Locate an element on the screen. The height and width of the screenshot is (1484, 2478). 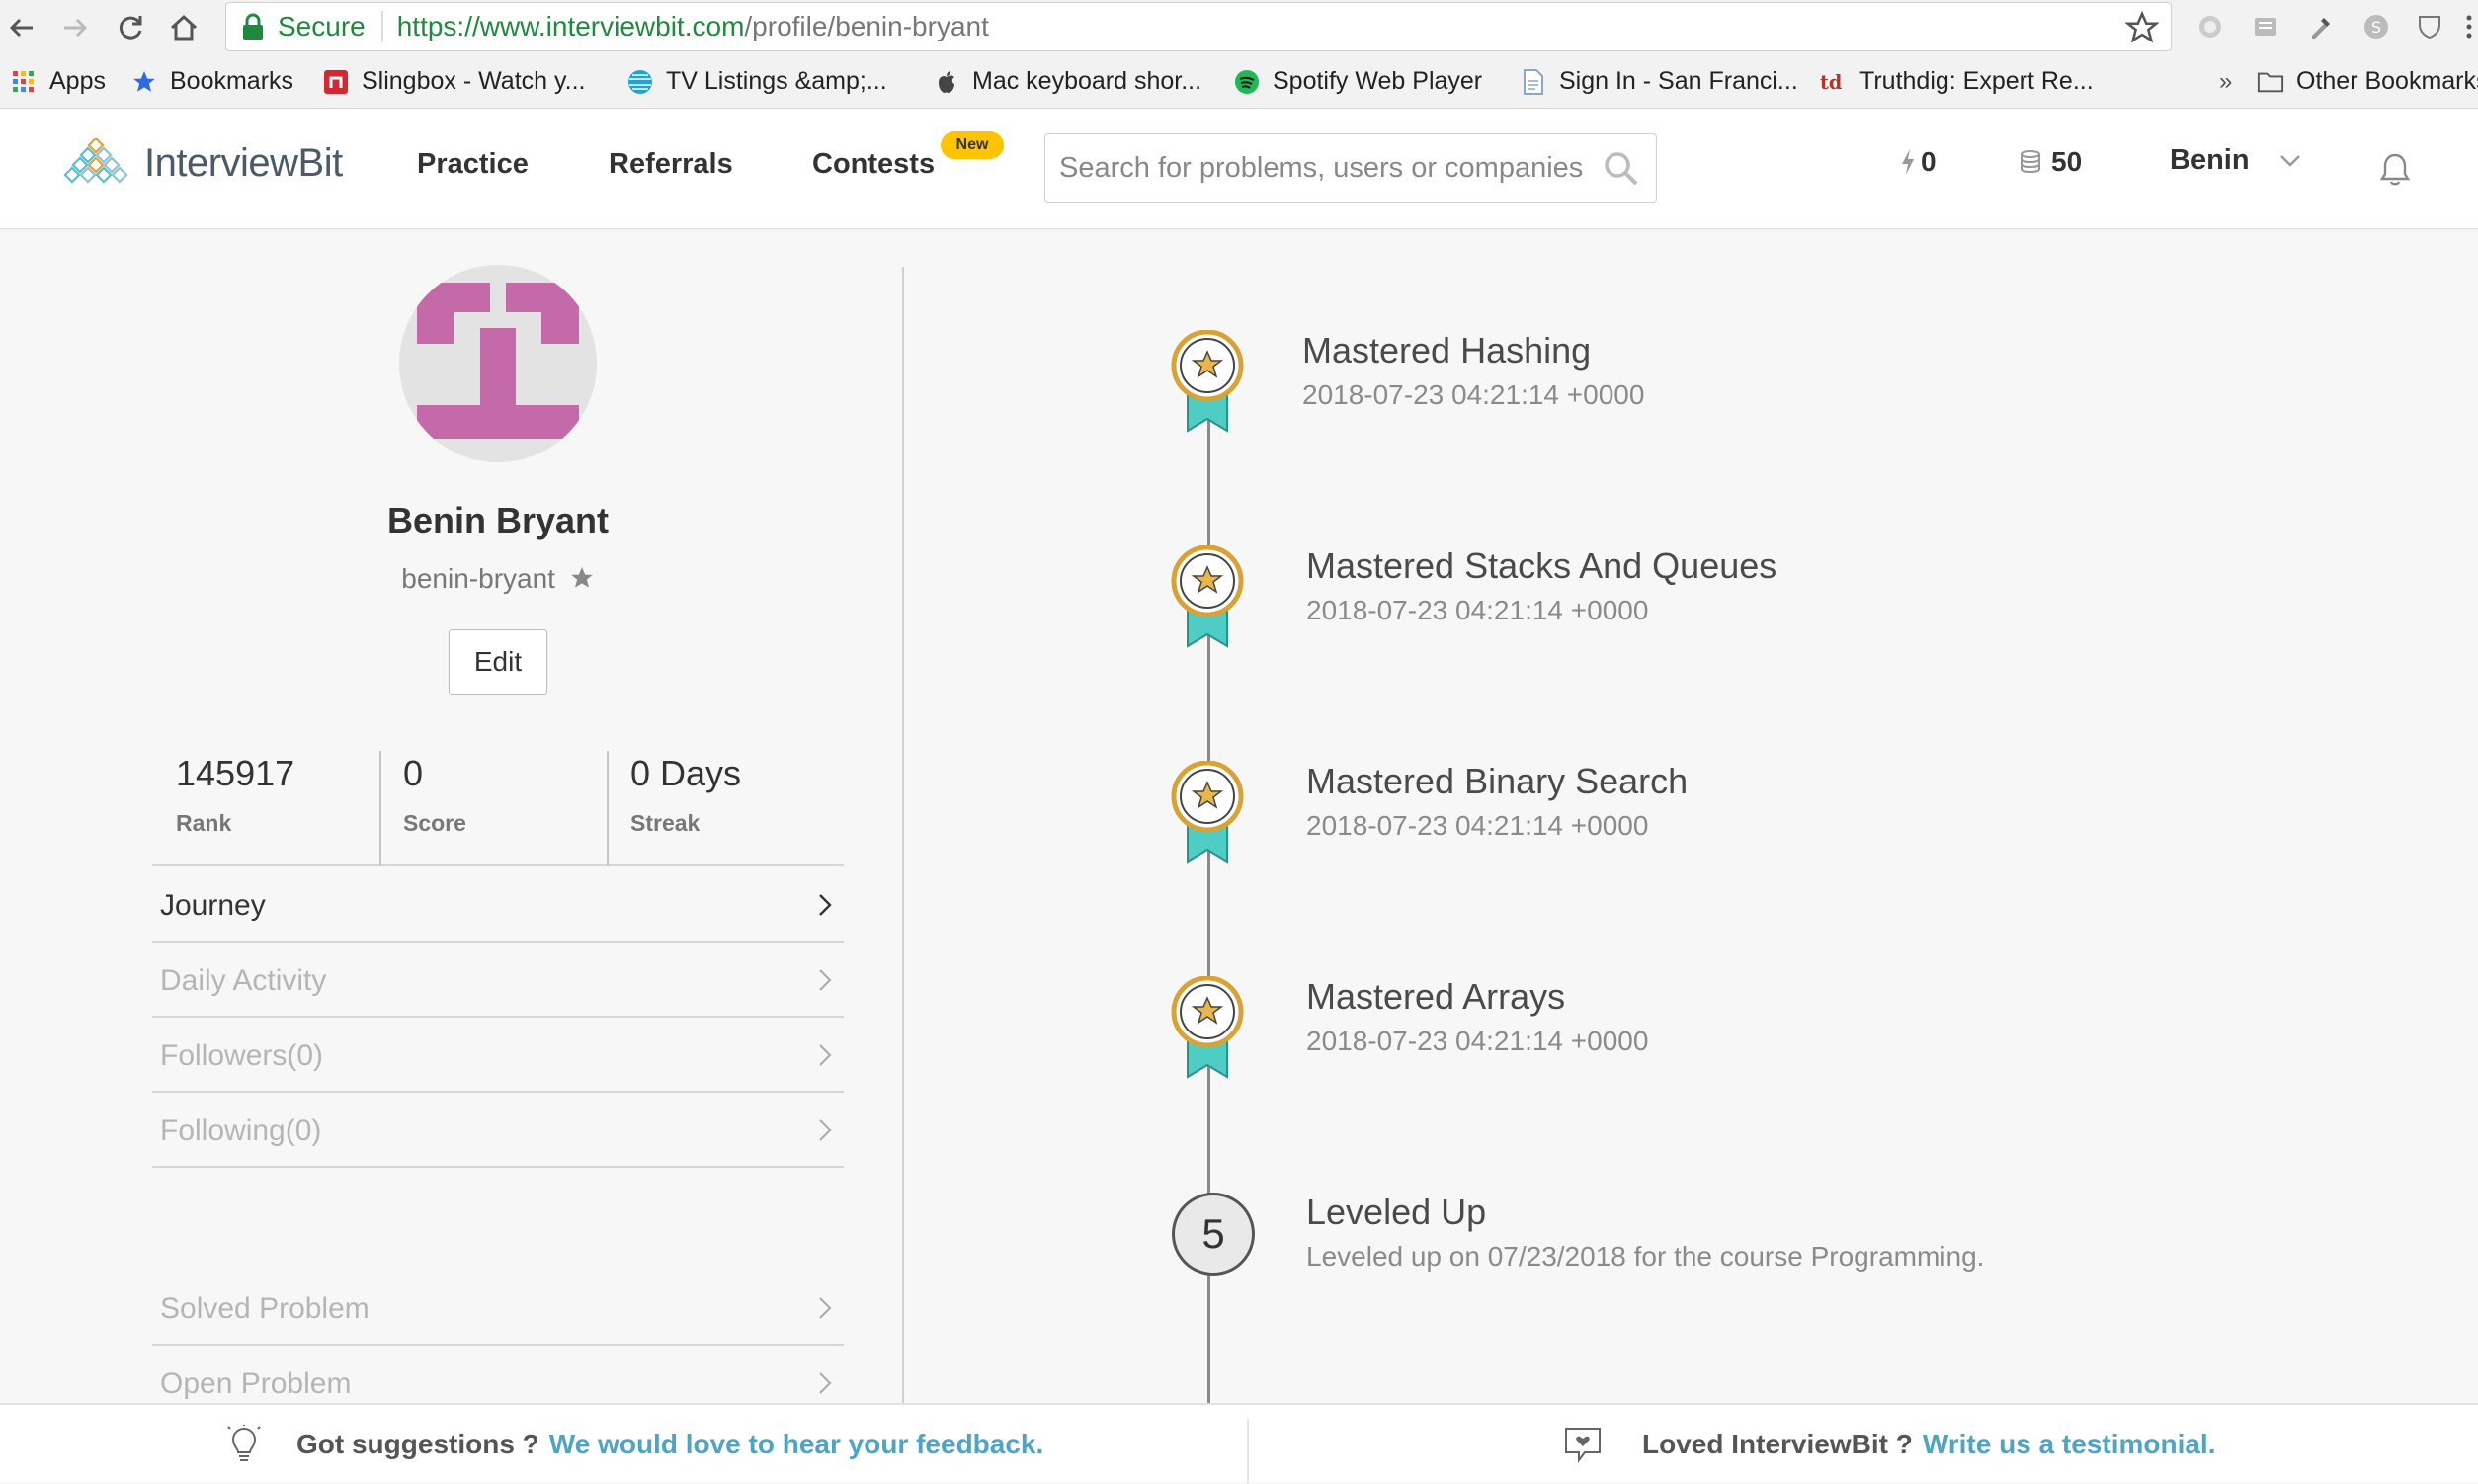
home-icon is located at coordinates (184, 27).